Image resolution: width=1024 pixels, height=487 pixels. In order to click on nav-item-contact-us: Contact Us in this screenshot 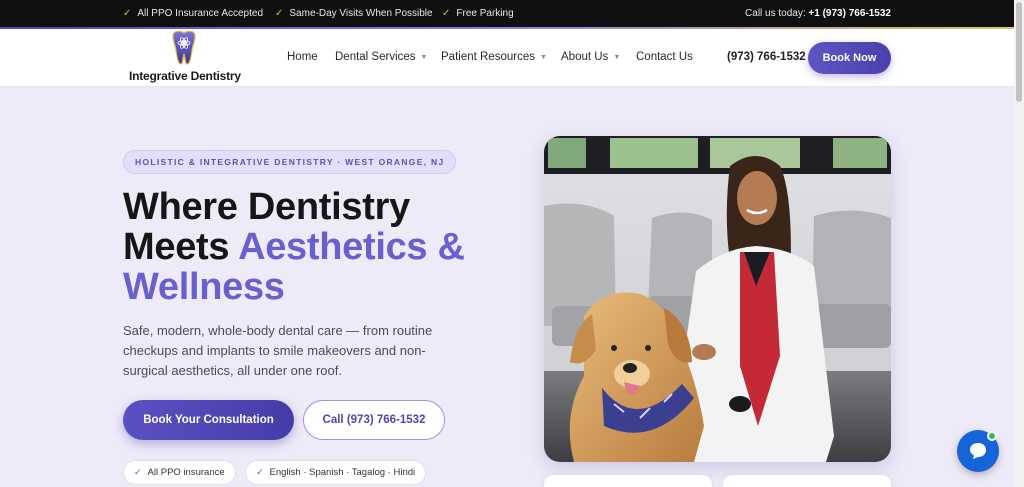, I will do `click(664, 57)`.